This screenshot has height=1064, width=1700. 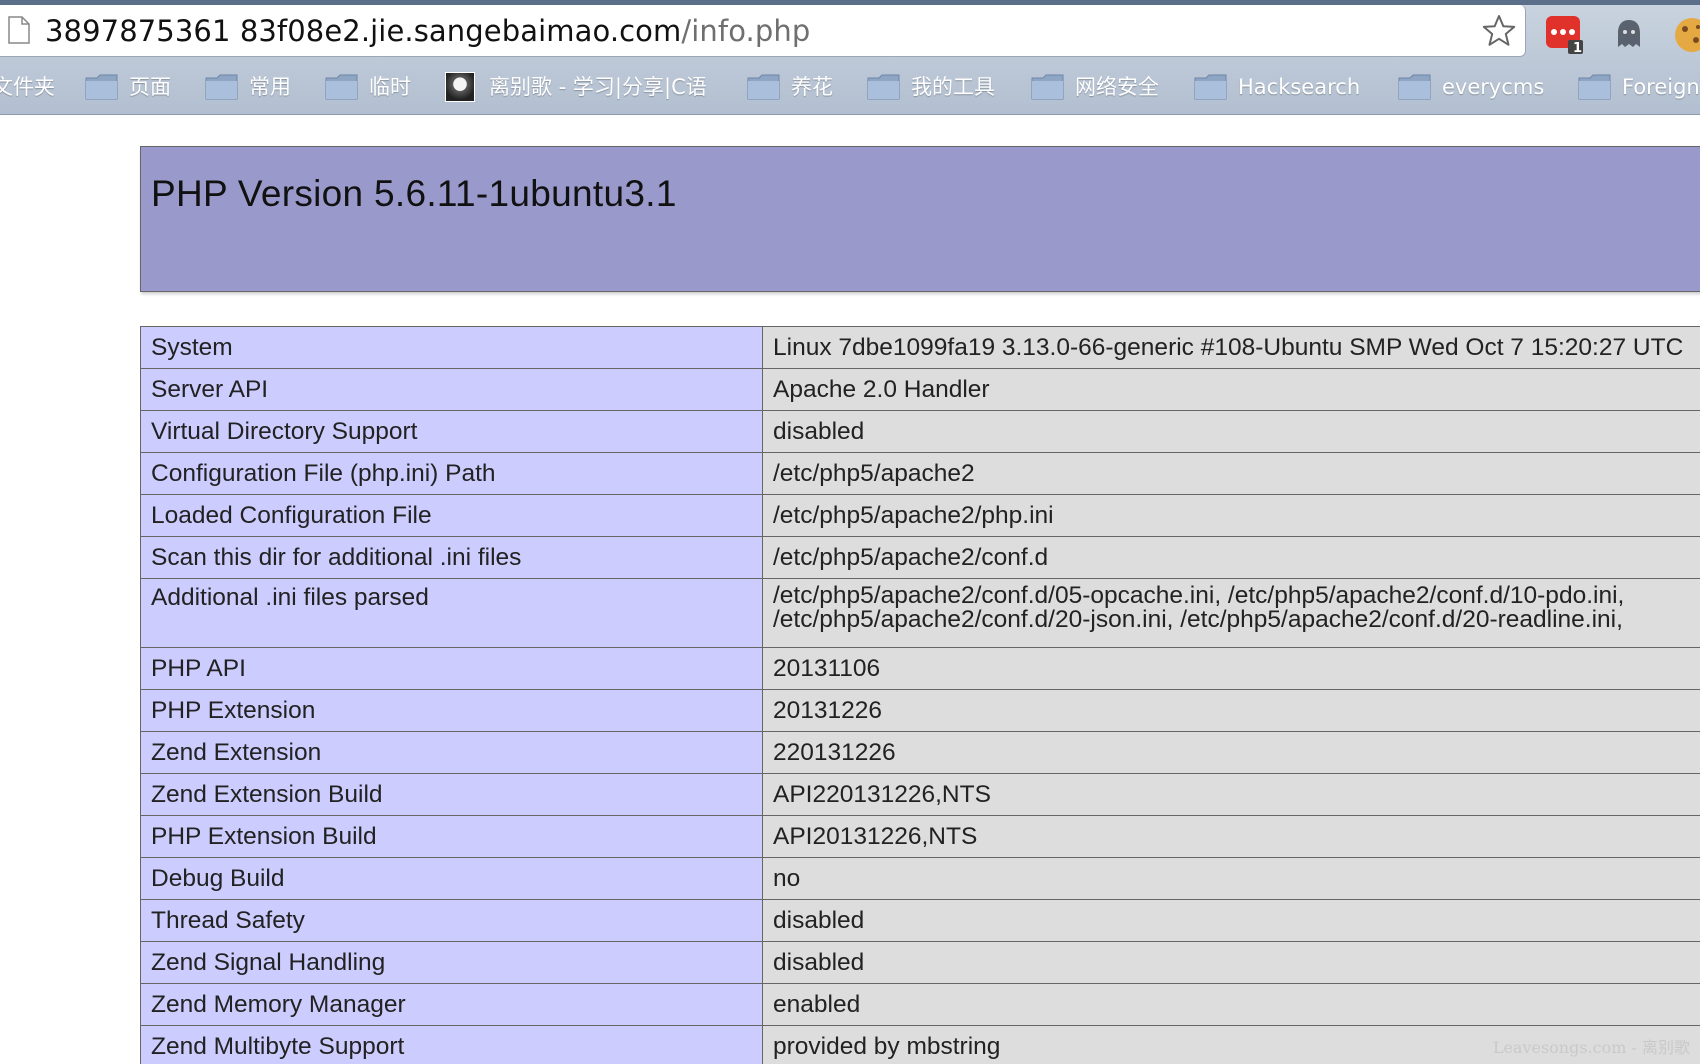 What do you see at coordinates (451, 920) in the screenshot?
I see `row-key: Thread Safety` at bounding box center [451, 920].